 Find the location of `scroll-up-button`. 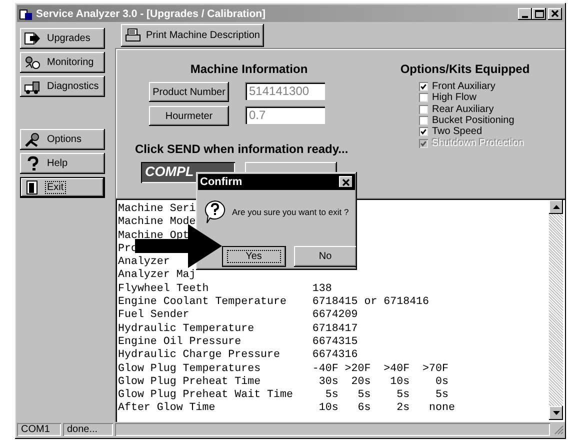

scroll-up-button is located at coordinates (556, 207).